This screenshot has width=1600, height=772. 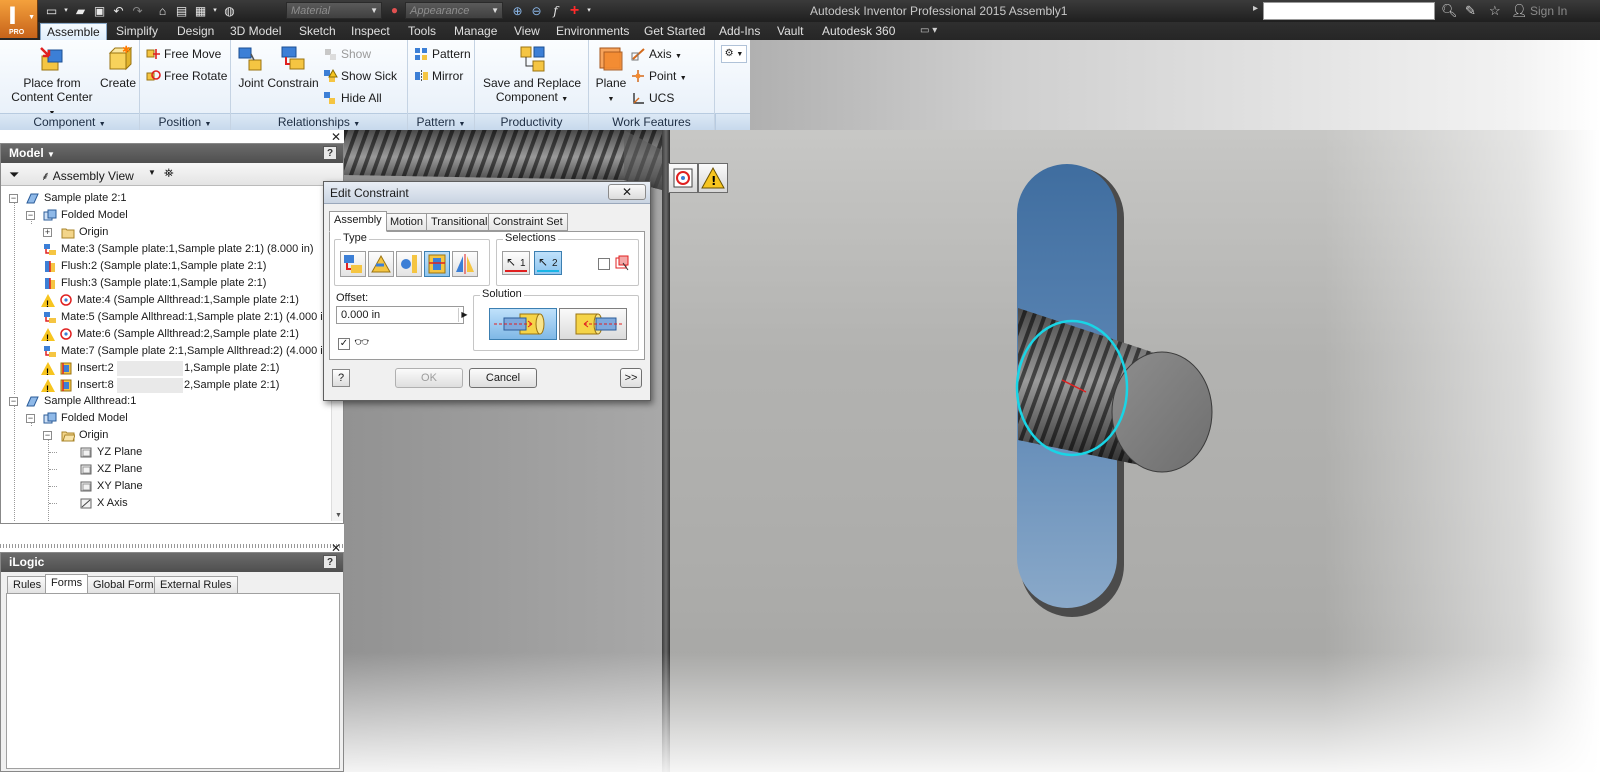 I want to click on binoculars-icon: ⛯, so click(x=169, y=173).